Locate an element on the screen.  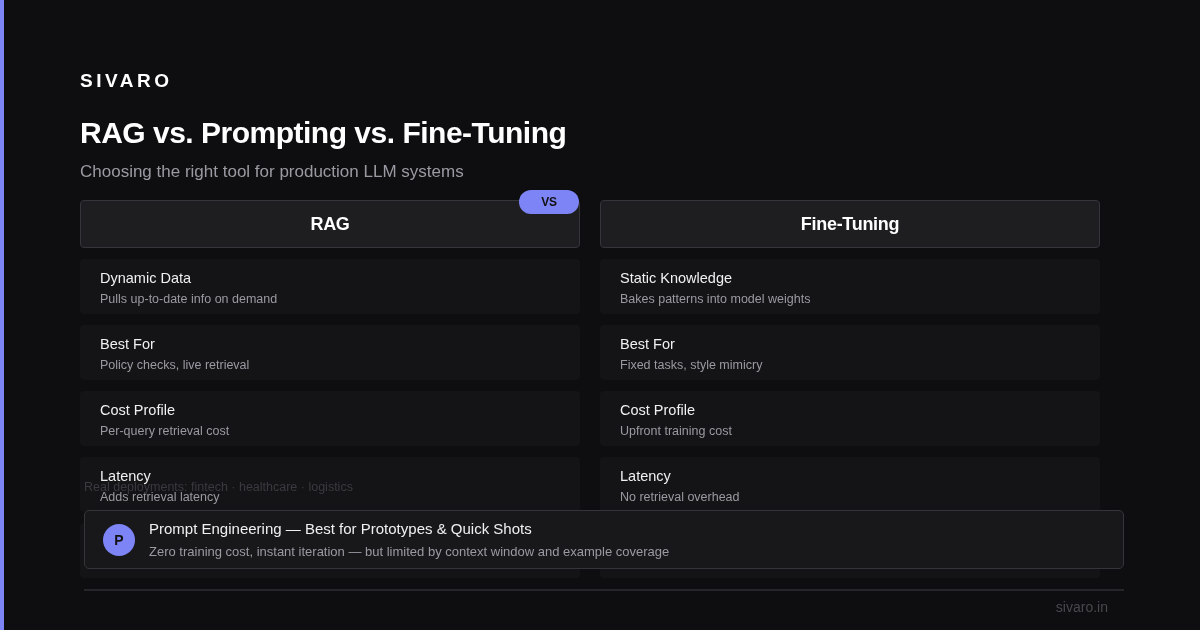
vs-badge: VS is located at coordinates (549, 202).